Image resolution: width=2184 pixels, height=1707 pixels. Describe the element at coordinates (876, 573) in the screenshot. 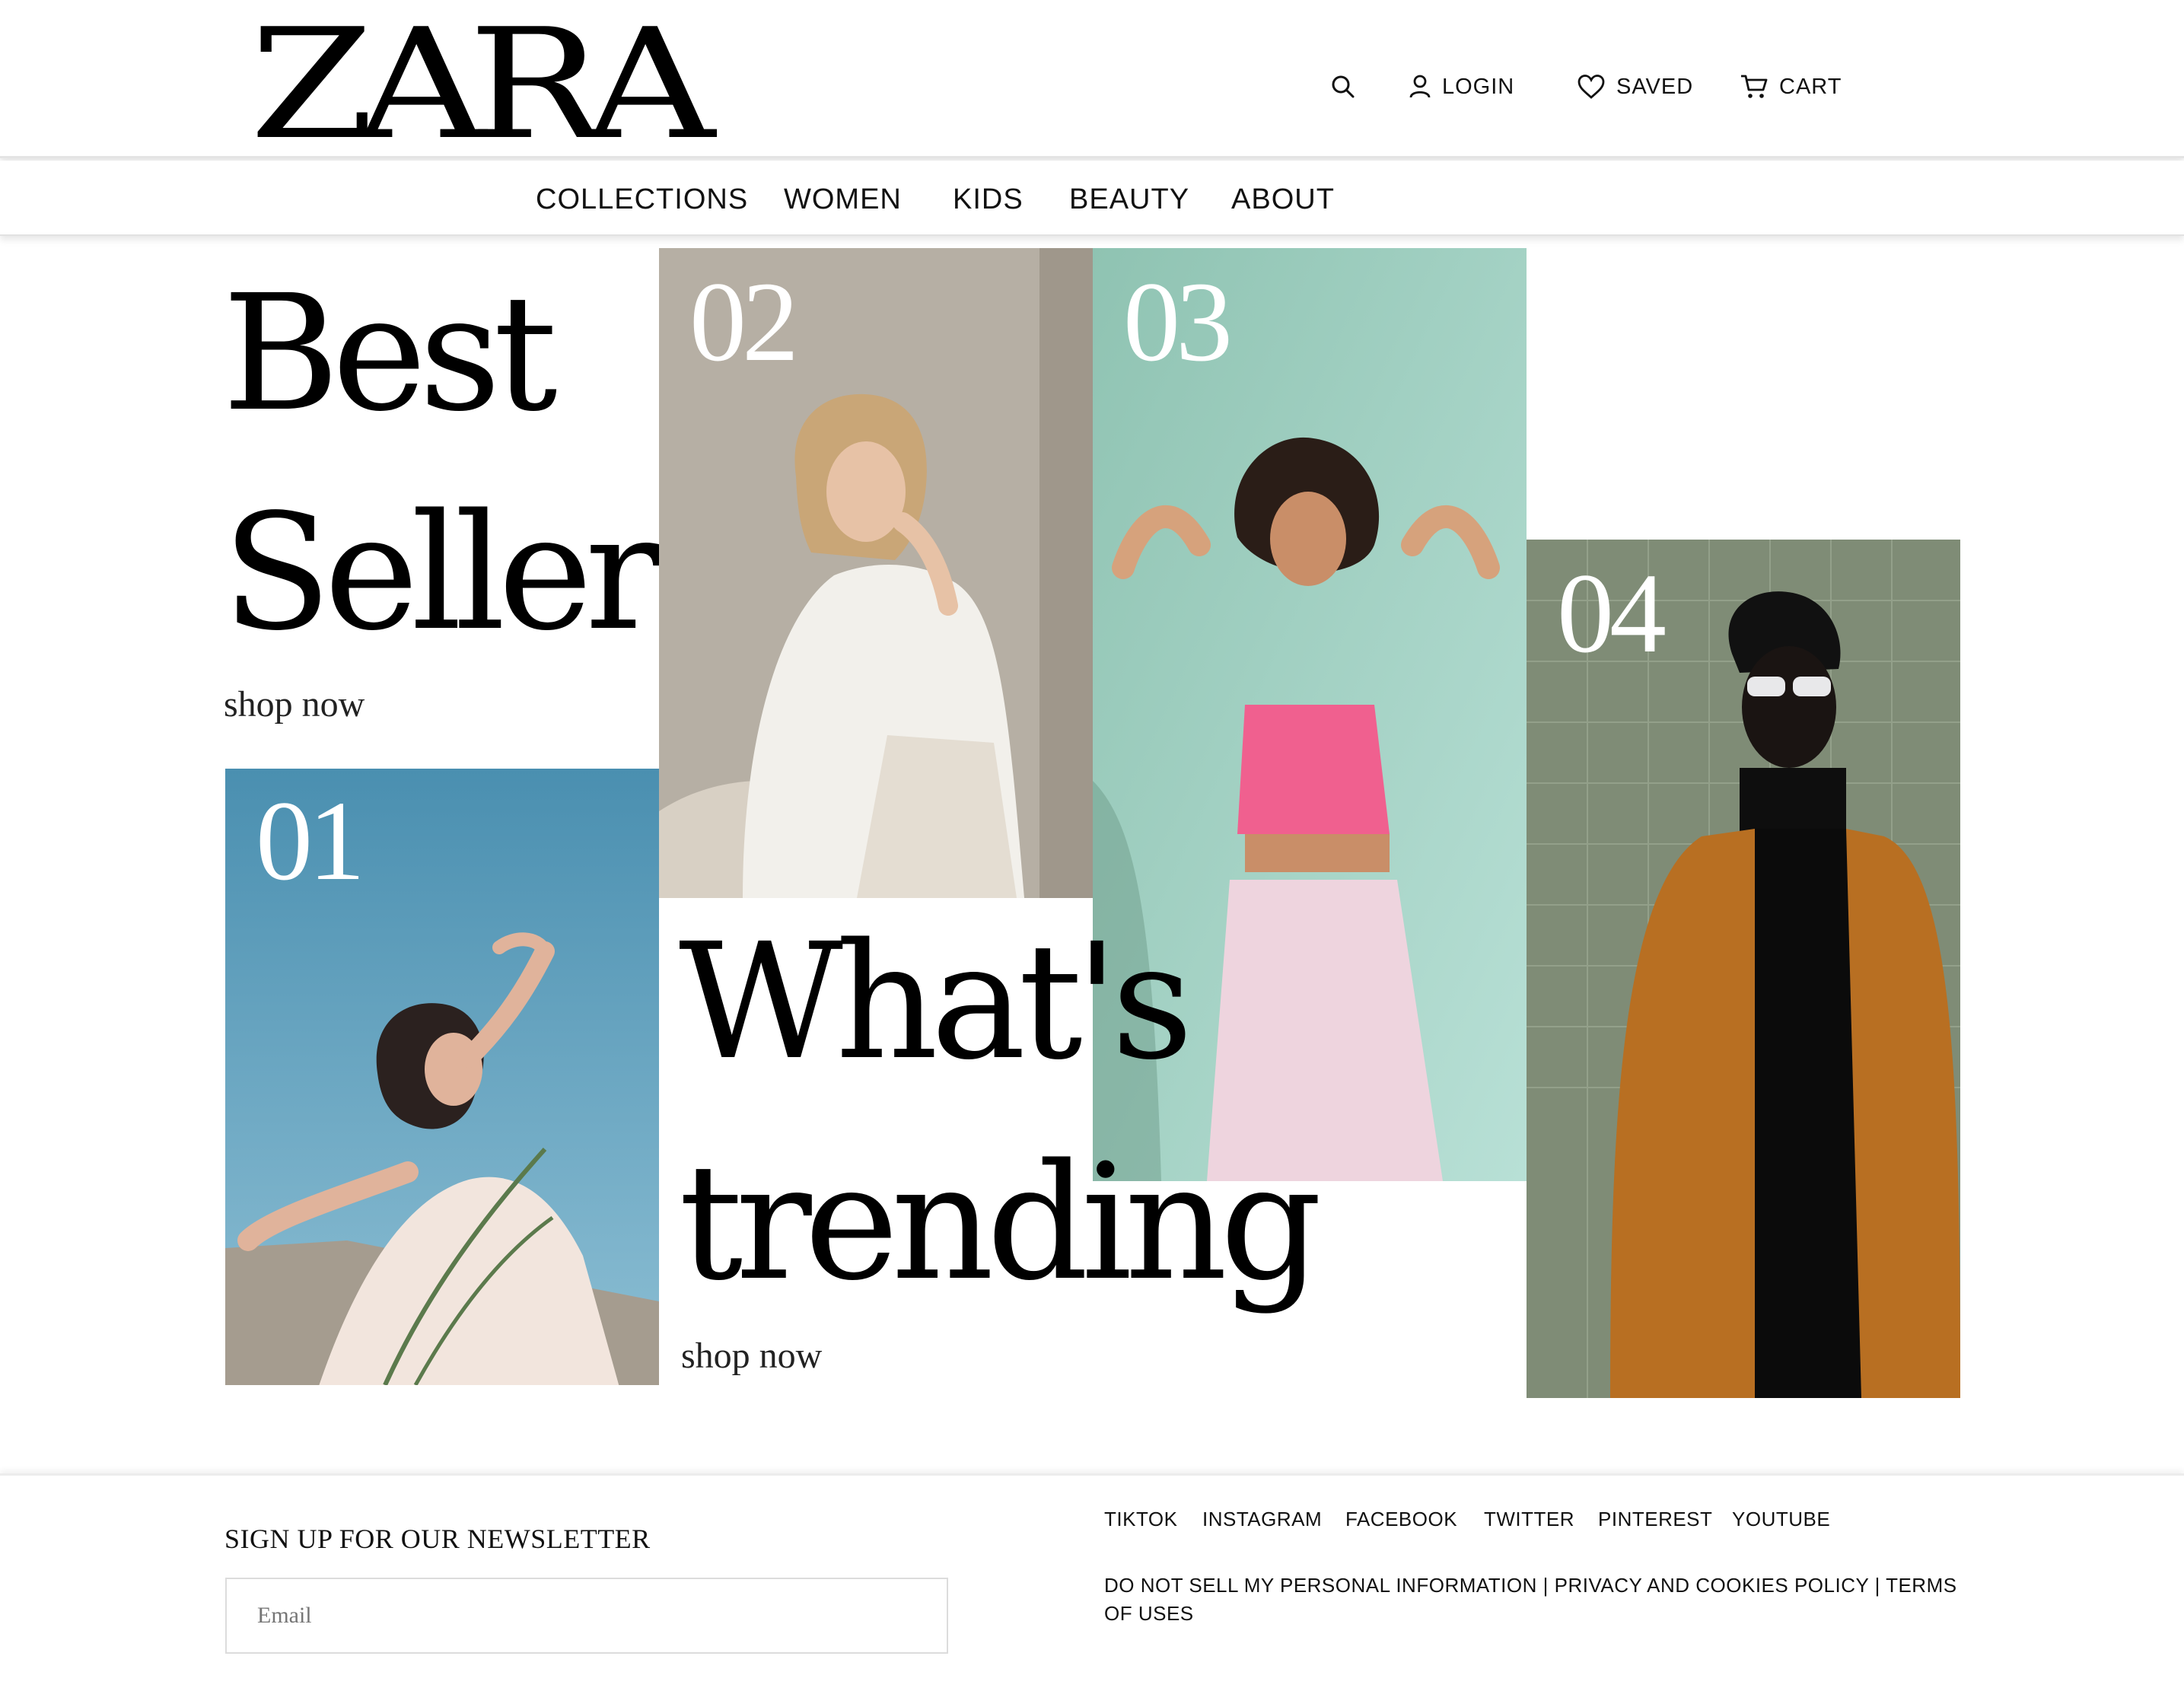

I see `photo-panel-02: 02` at that location.